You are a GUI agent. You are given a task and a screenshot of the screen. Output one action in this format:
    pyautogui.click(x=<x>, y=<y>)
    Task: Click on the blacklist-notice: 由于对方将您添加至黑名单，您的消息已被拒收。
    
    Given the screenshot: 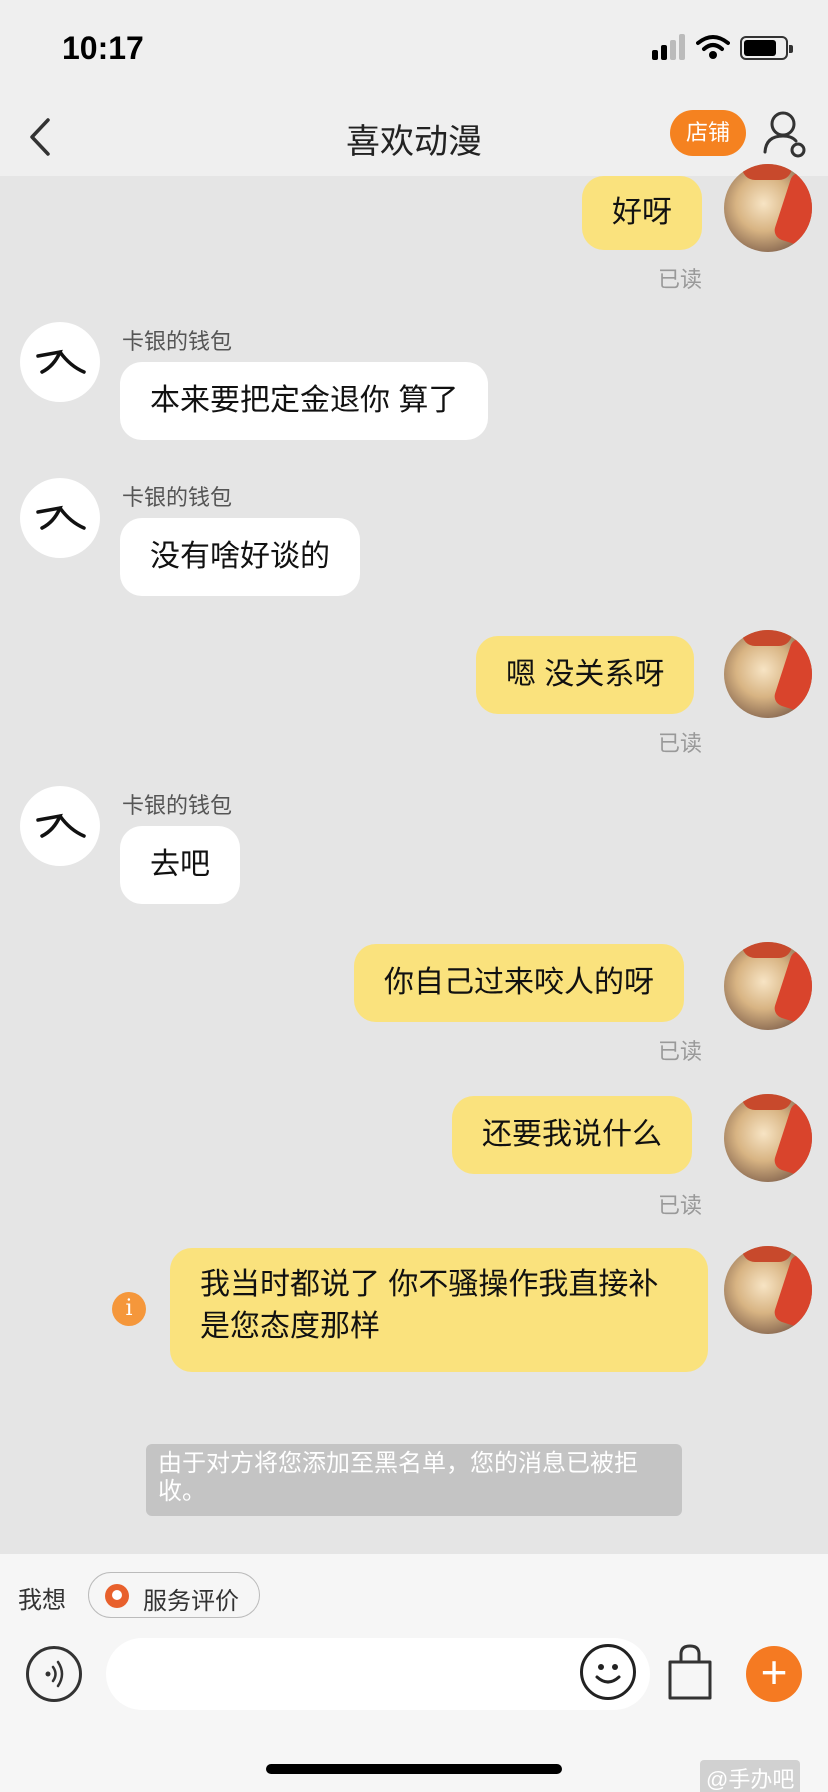 What is the action you would take?
    pyautogui.click(x=414, y=1480)
    